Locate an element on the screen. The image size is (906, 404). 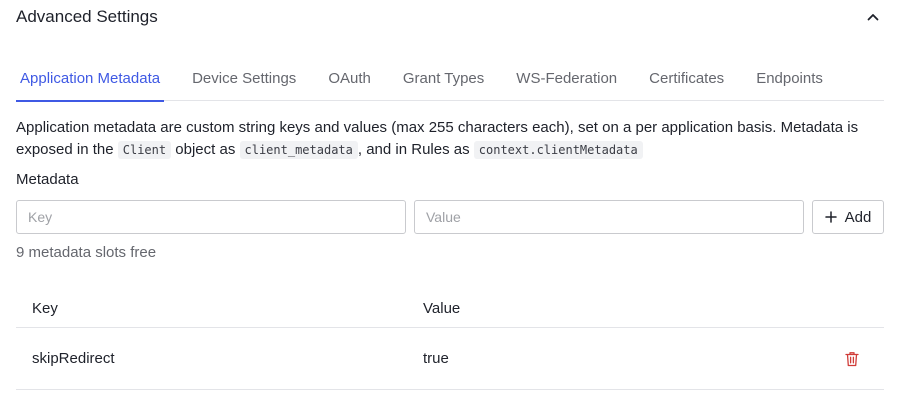
advanced-settings-header: Advanced Settings is located at coordinates (450, 17).